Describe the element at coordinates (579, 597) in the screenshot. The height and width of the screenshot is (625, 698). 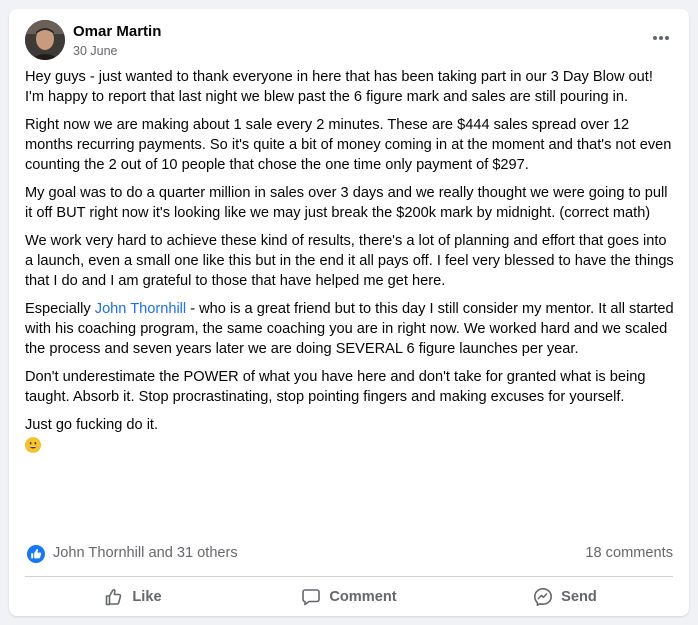
I see `send-label: Send` at that location.